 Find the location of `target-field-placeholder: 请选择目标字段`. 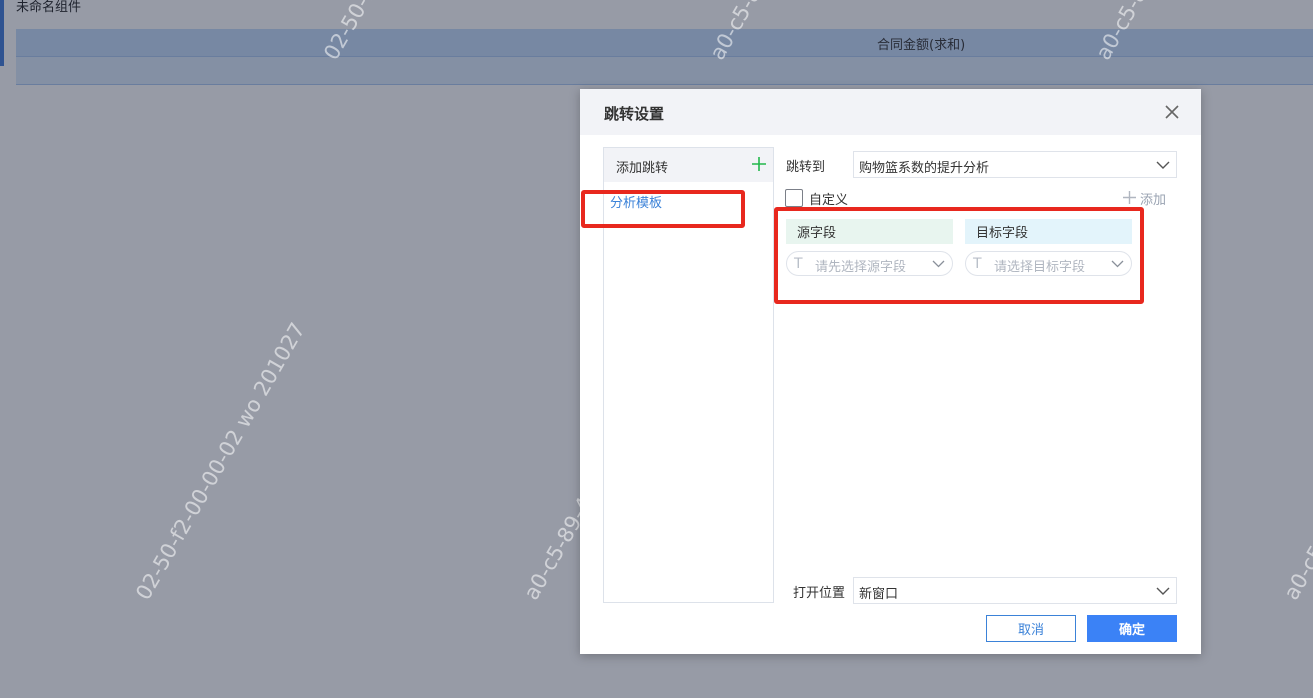

target-field-placeholder: 请选择目标字段 is located at coordinates (1040, 267).